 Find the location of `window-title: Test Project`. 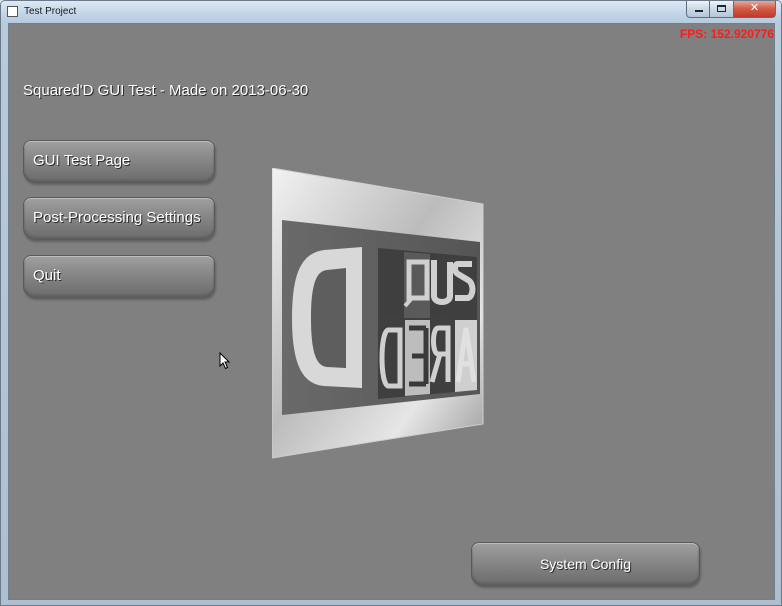

window-title: Test Project is located at coordinates (50, 11).